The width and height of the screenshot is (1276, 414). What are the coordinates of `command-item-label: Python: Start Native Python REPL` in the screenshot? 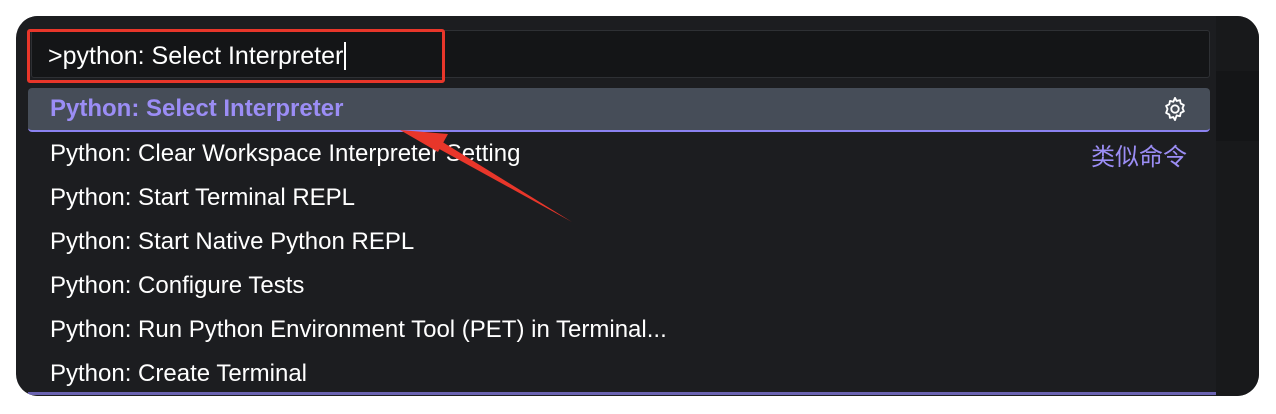 It's located at (232, 241).